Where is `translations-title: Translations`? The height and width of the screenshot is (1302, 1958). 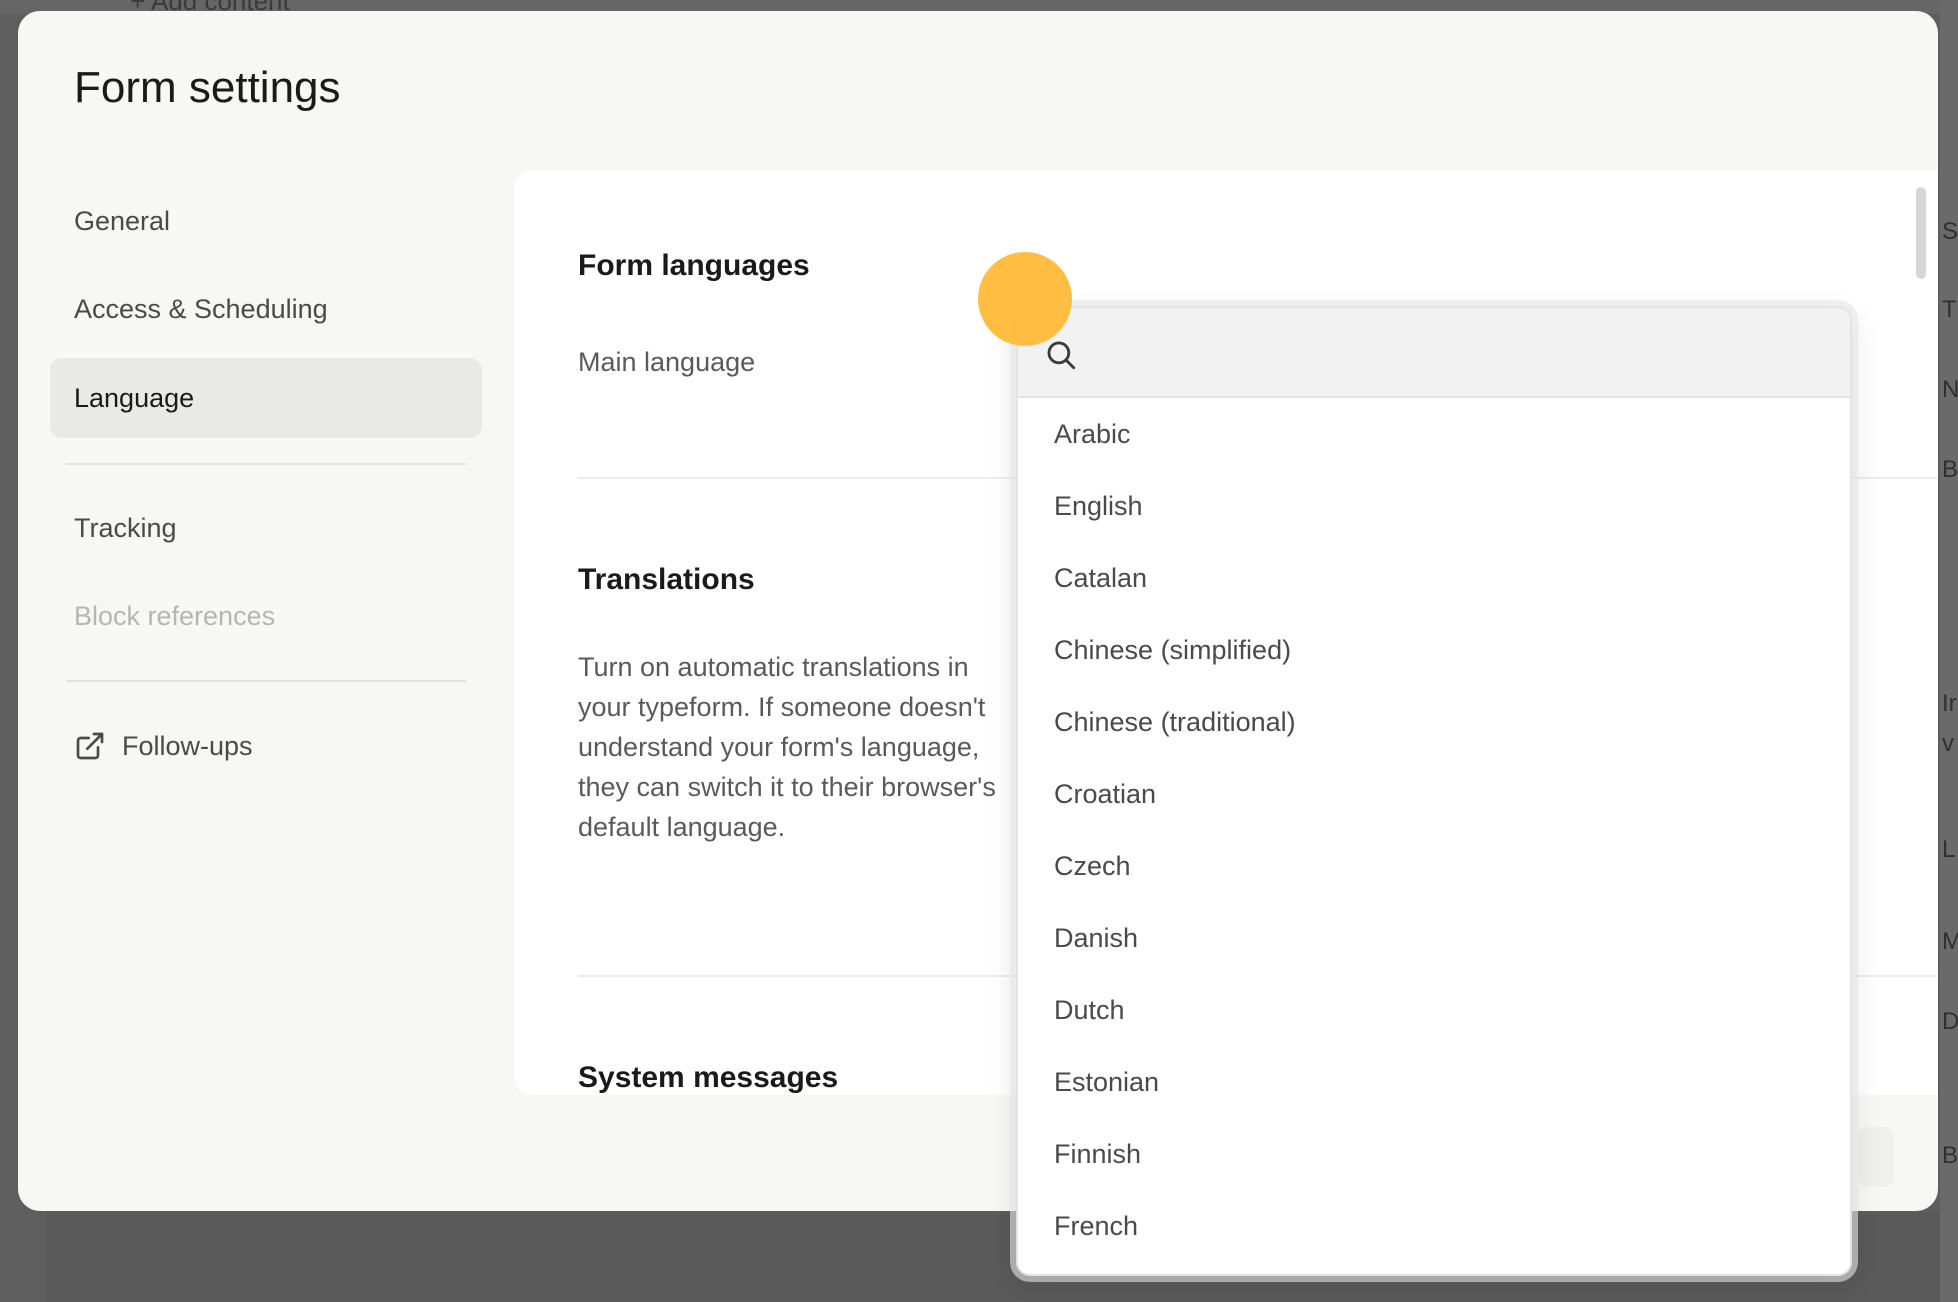 translations-title: Translations is located at coordinates (666, 579).